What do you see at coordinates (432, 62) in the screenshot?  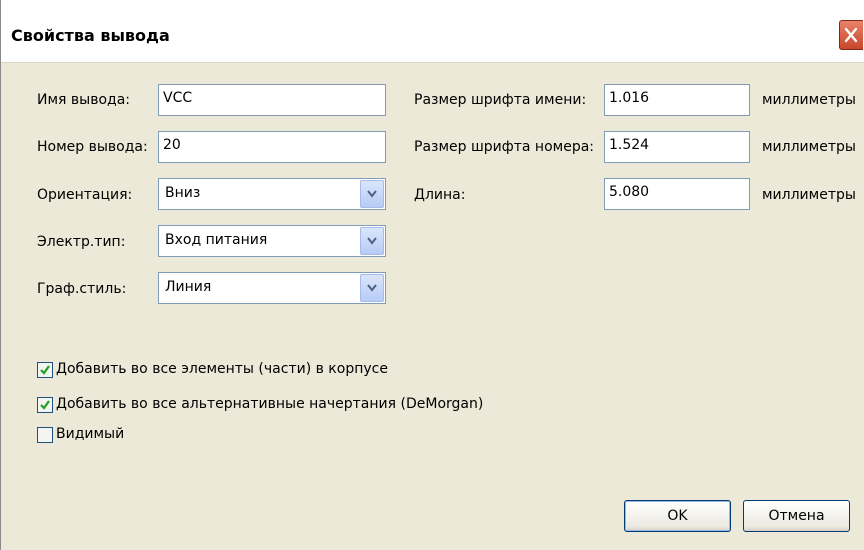 I see `divider` at bounding box center [432, 62].